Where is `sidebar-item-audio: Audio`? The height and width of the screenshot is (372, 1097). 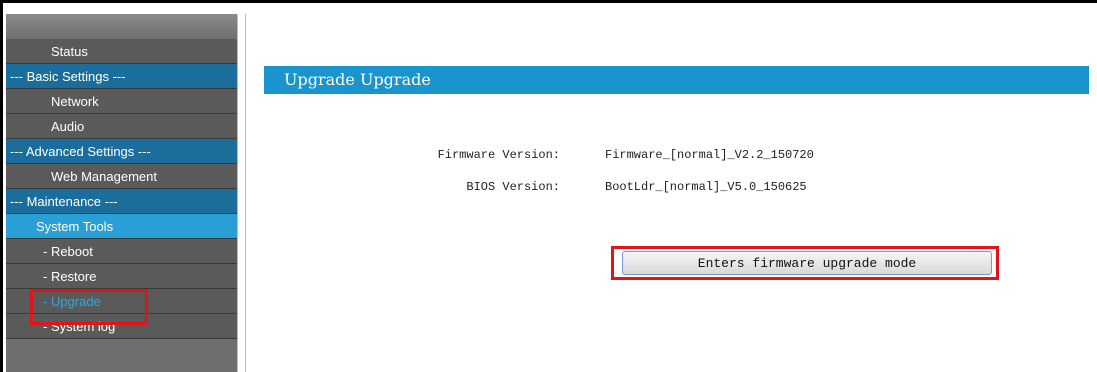 sidebar-item-audio: Audio is located at coordinates (121, 126).